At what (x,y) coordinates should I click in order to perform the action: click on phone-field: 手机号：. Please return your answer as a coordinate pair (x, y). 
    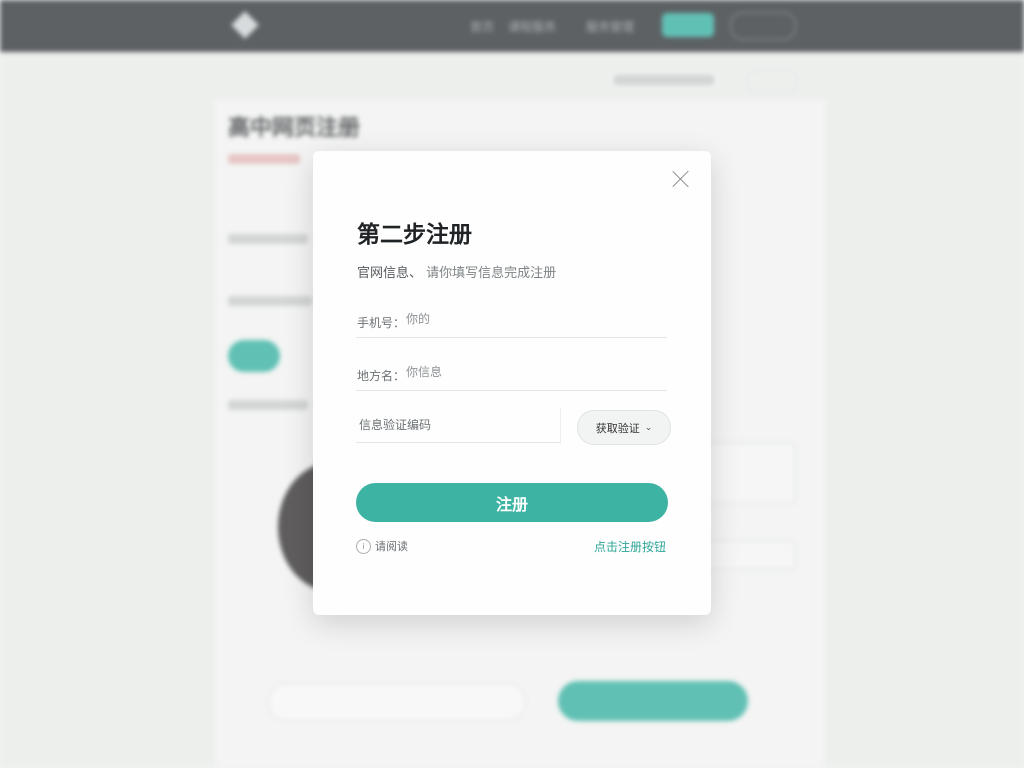
    Looking at the image, I should click on (511, 321).